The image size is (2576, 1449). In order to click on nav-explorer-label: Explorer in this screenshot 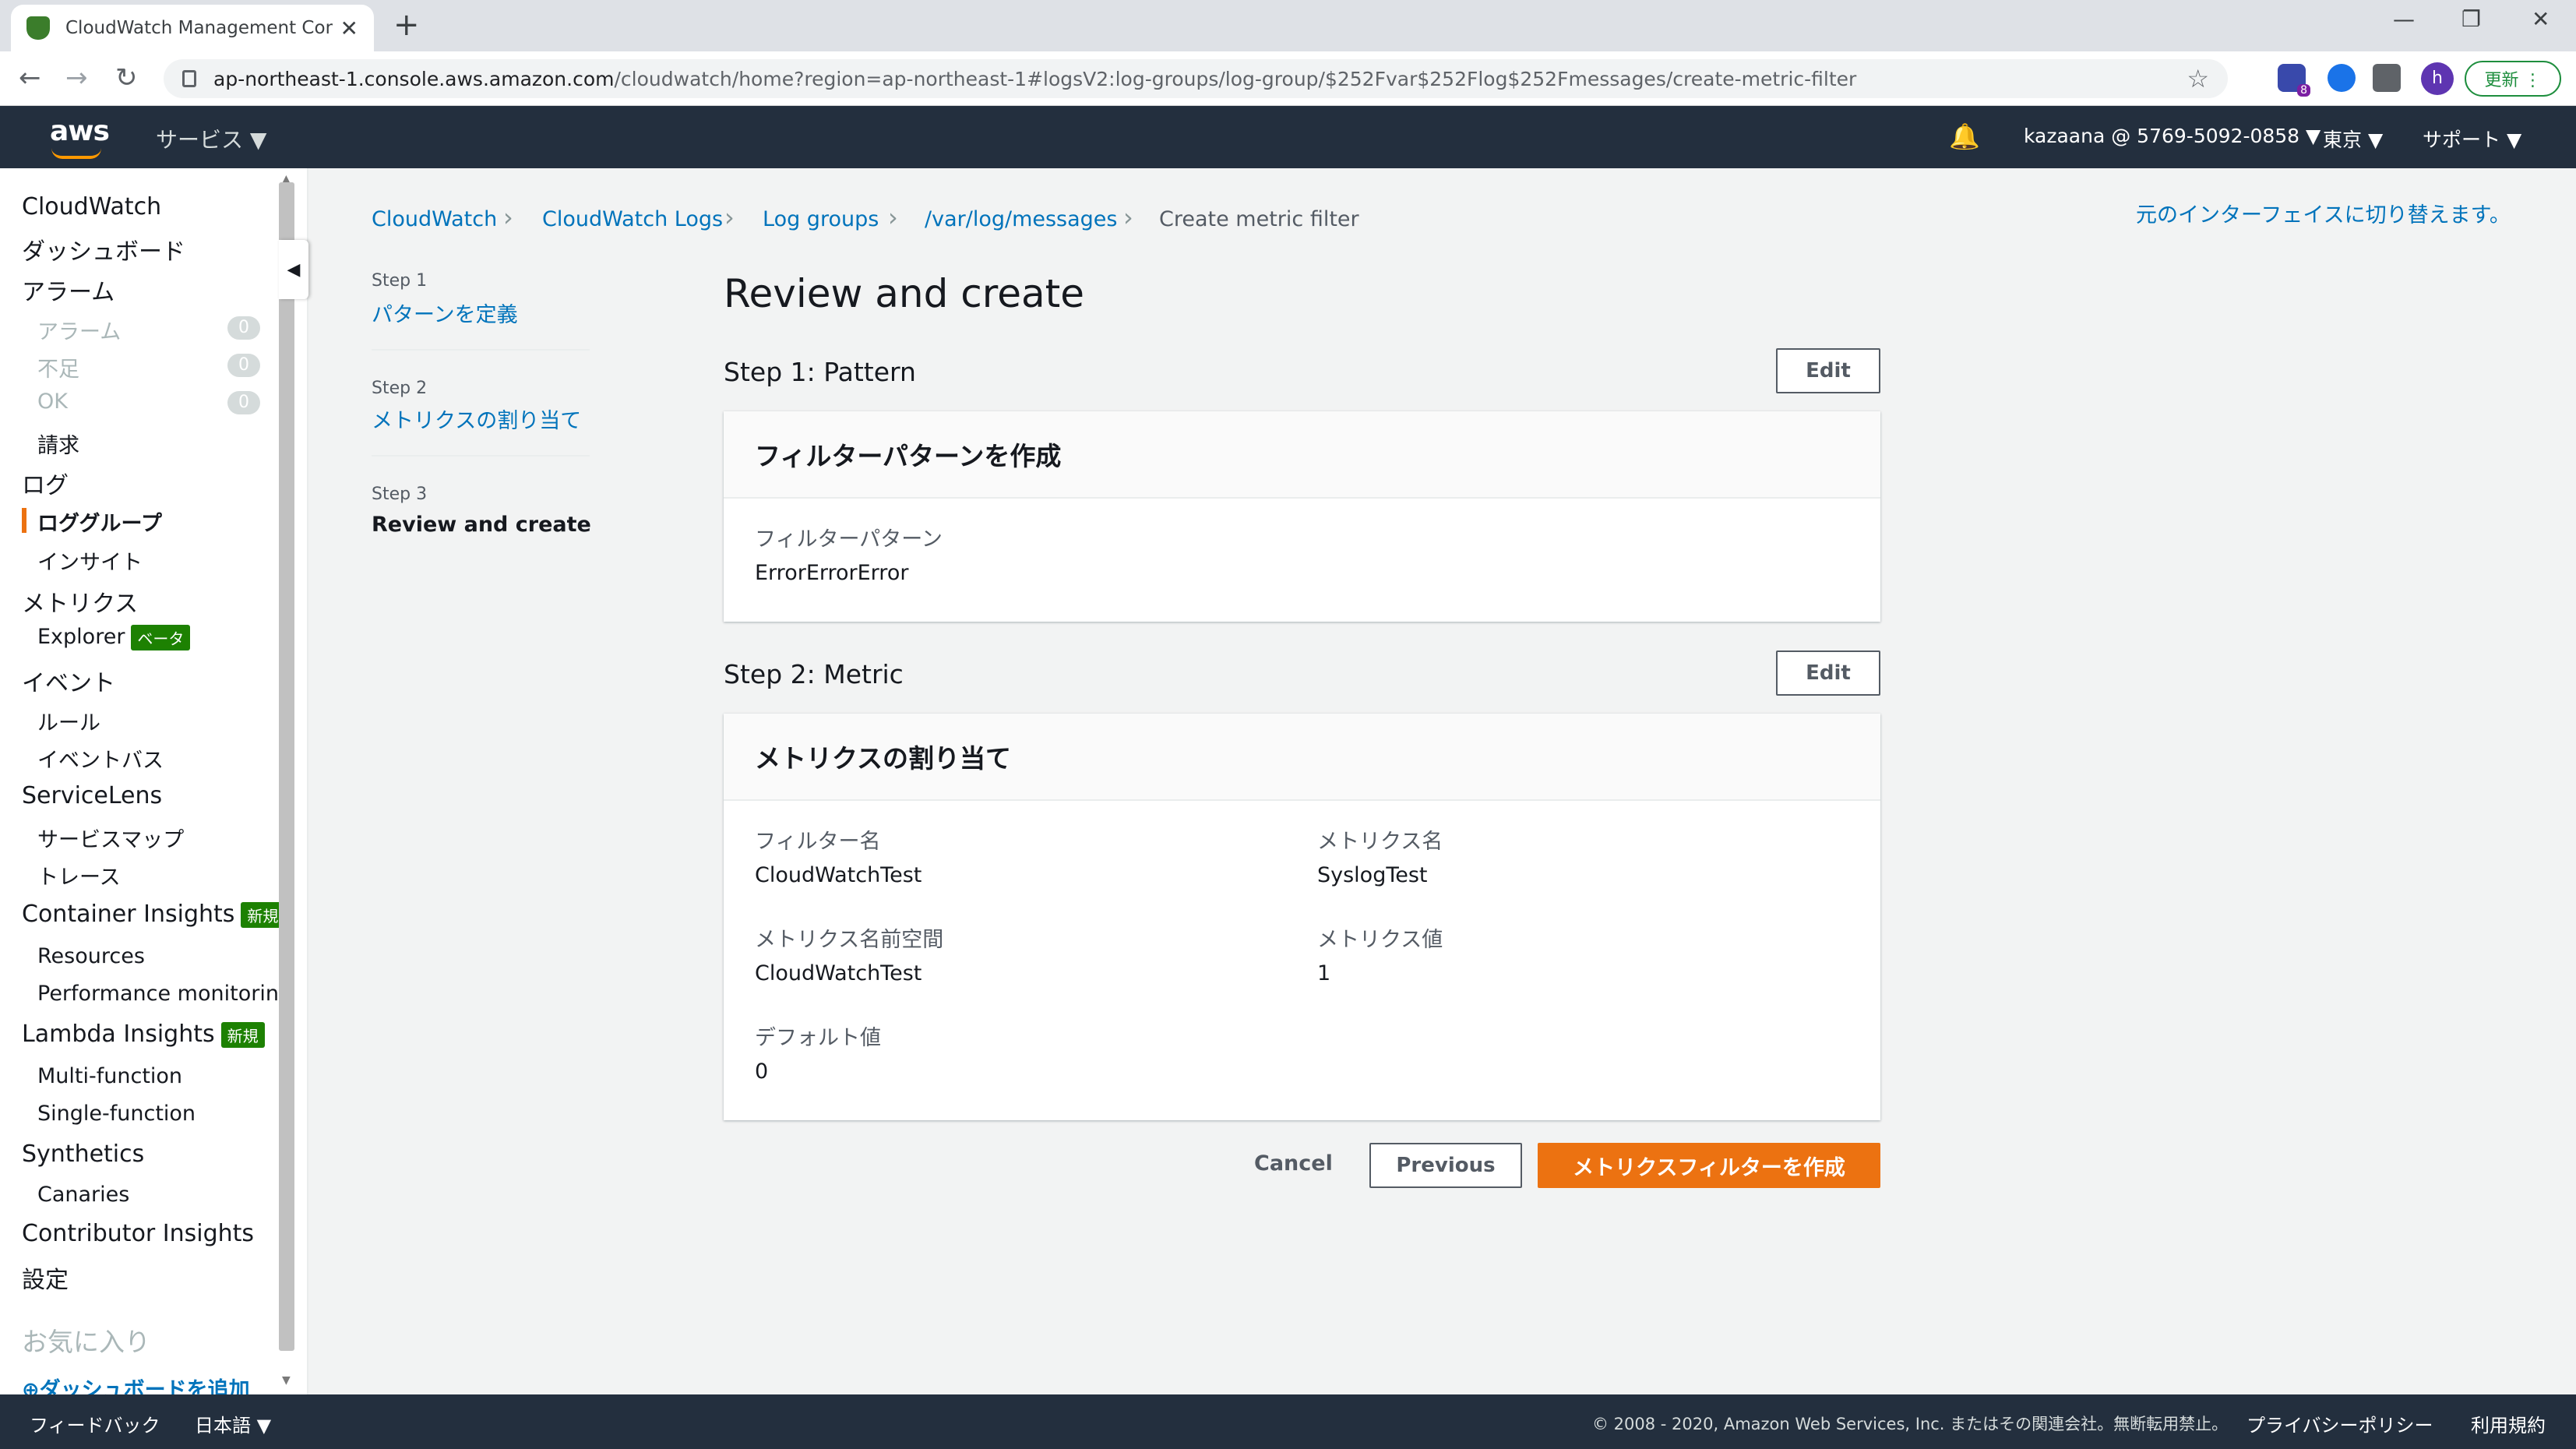, I will do `click(81, 637)`.